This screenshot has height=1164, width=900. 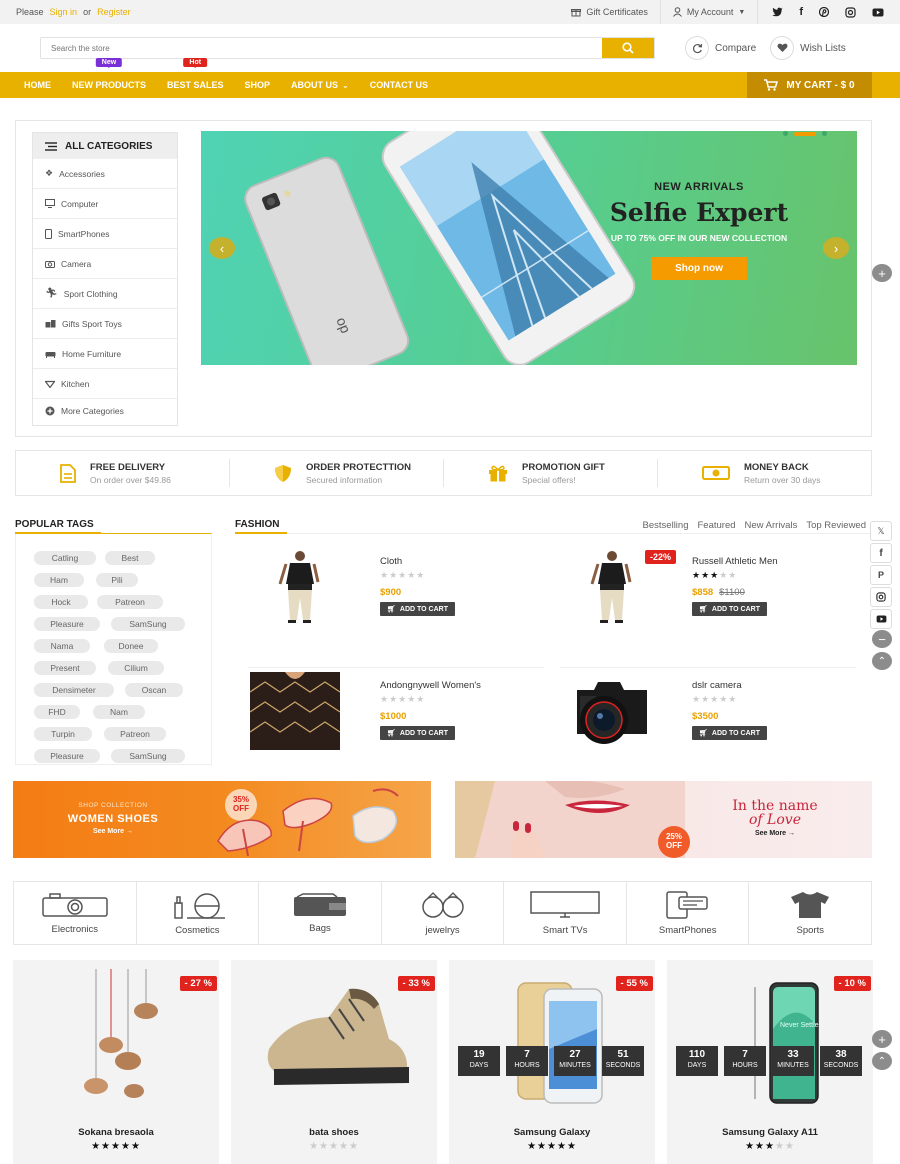 I want to click on search-button, so click(x=628, y=48).